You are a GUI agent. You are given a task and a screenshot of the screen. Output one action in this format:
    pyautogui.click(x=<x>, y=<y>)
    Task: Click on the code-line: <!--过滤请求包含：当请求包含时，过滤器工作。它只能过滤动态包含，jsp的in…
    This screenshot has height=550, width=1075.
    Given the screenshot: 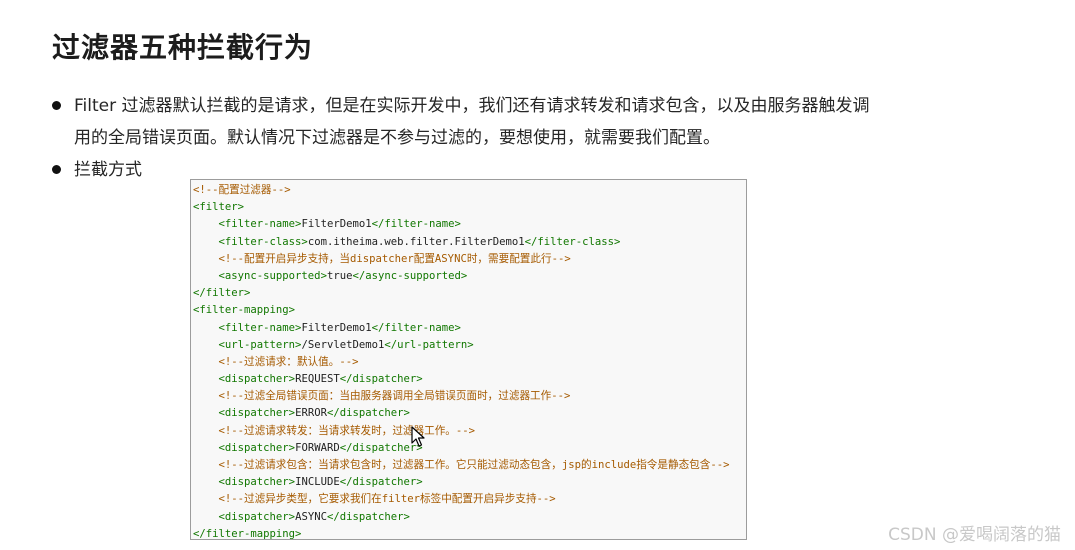 What is the action you would take?
    pyautogui.click(x=468, y=465)
    